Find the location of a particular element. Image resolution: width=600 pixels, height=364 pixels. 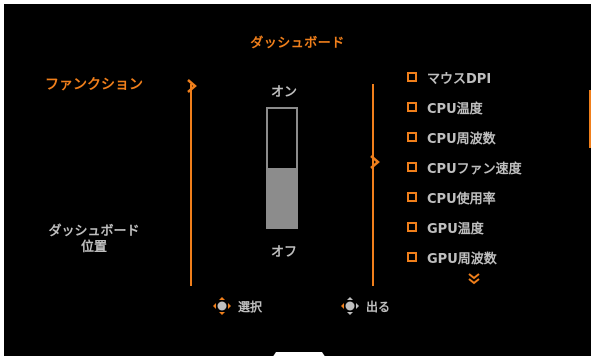

slider-fill is located at coordinates (282, 197).